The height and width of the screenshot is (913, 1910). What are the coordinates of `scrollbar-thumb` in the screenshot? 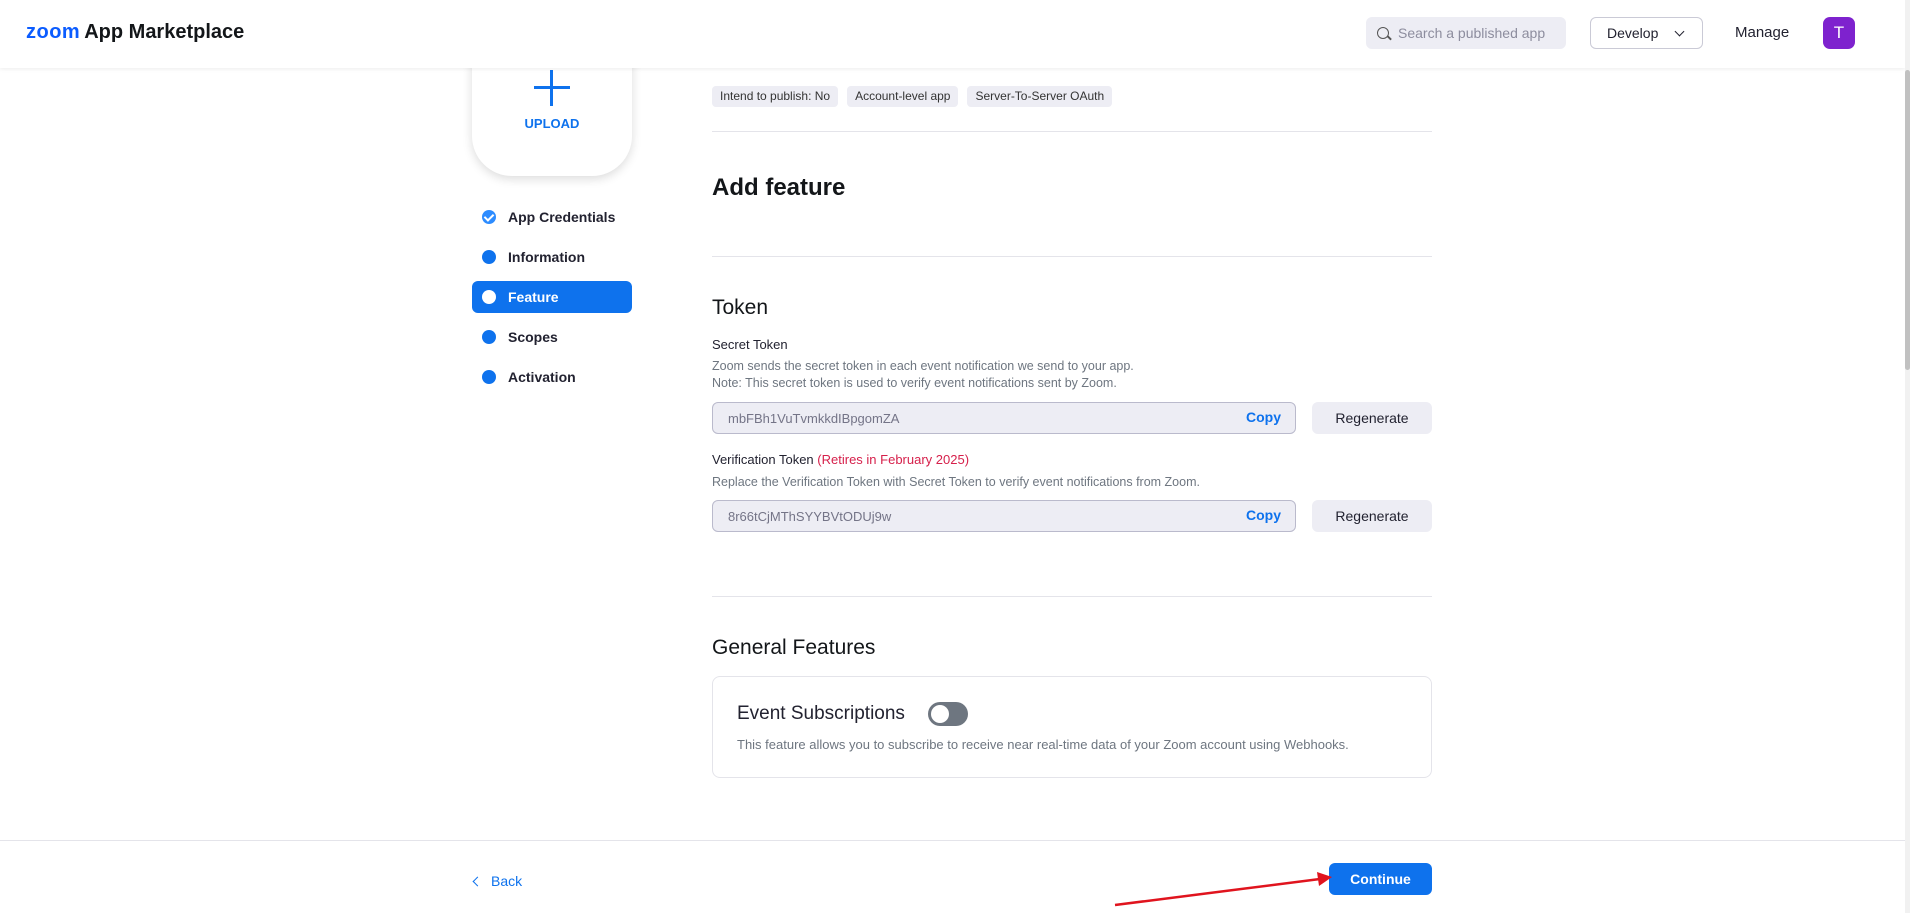 It's located at (1907, 220).